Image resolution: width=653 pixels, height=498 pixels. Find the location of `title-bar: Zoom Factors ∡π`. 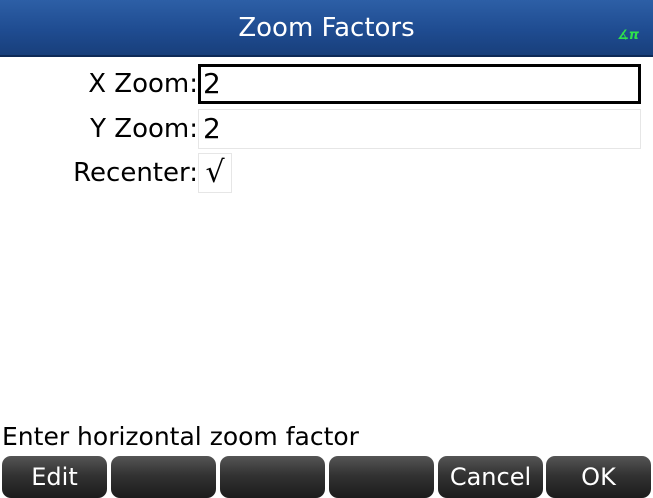

title-bar: Zoom Factors ∡π is located at coordinates (326, 28).